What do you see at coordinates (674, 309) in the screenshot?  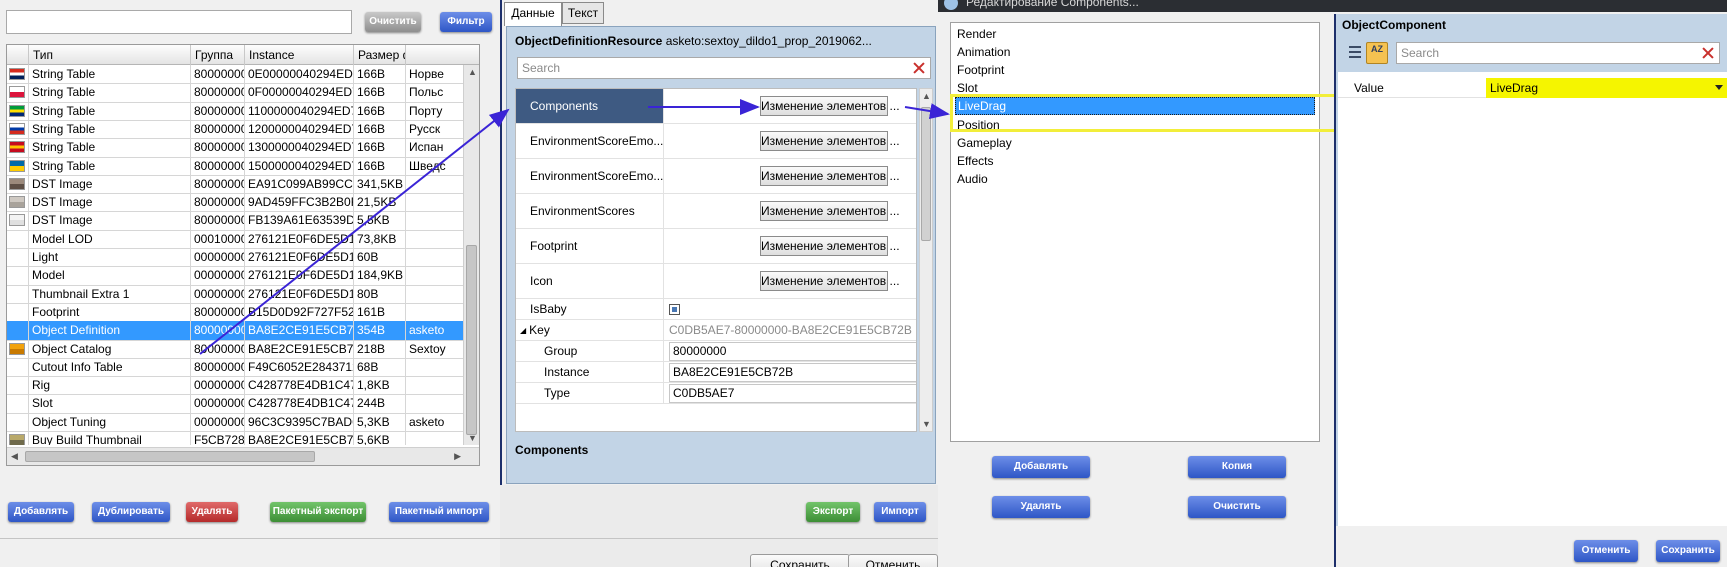 I see `isbaby-checkbox` at bounding box center [674, 309].